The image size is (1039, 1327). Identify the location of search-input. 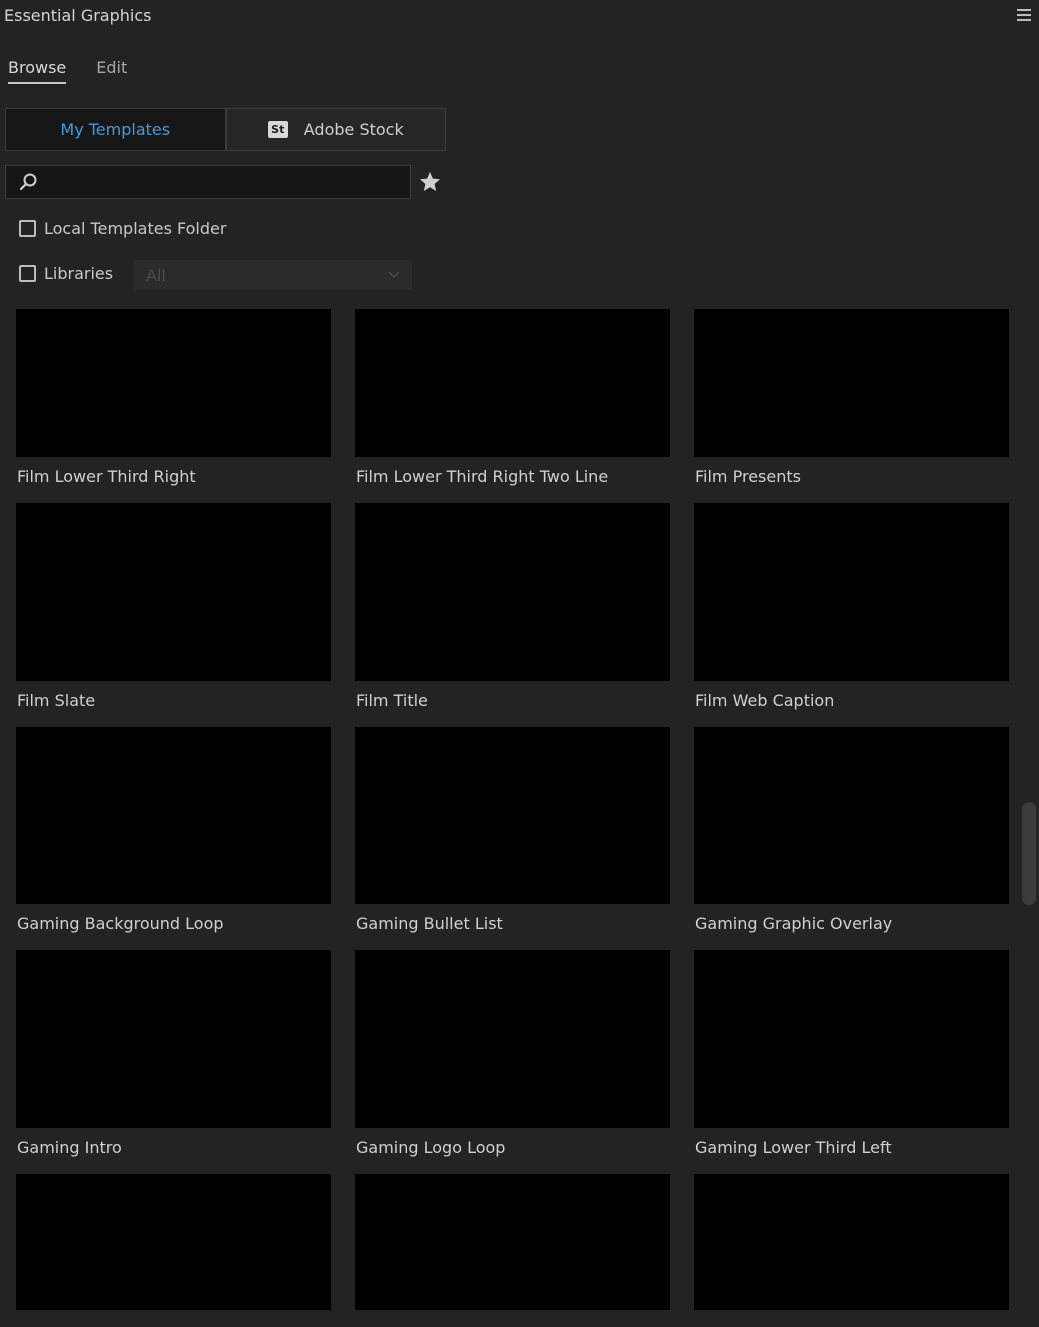
(228, 182).